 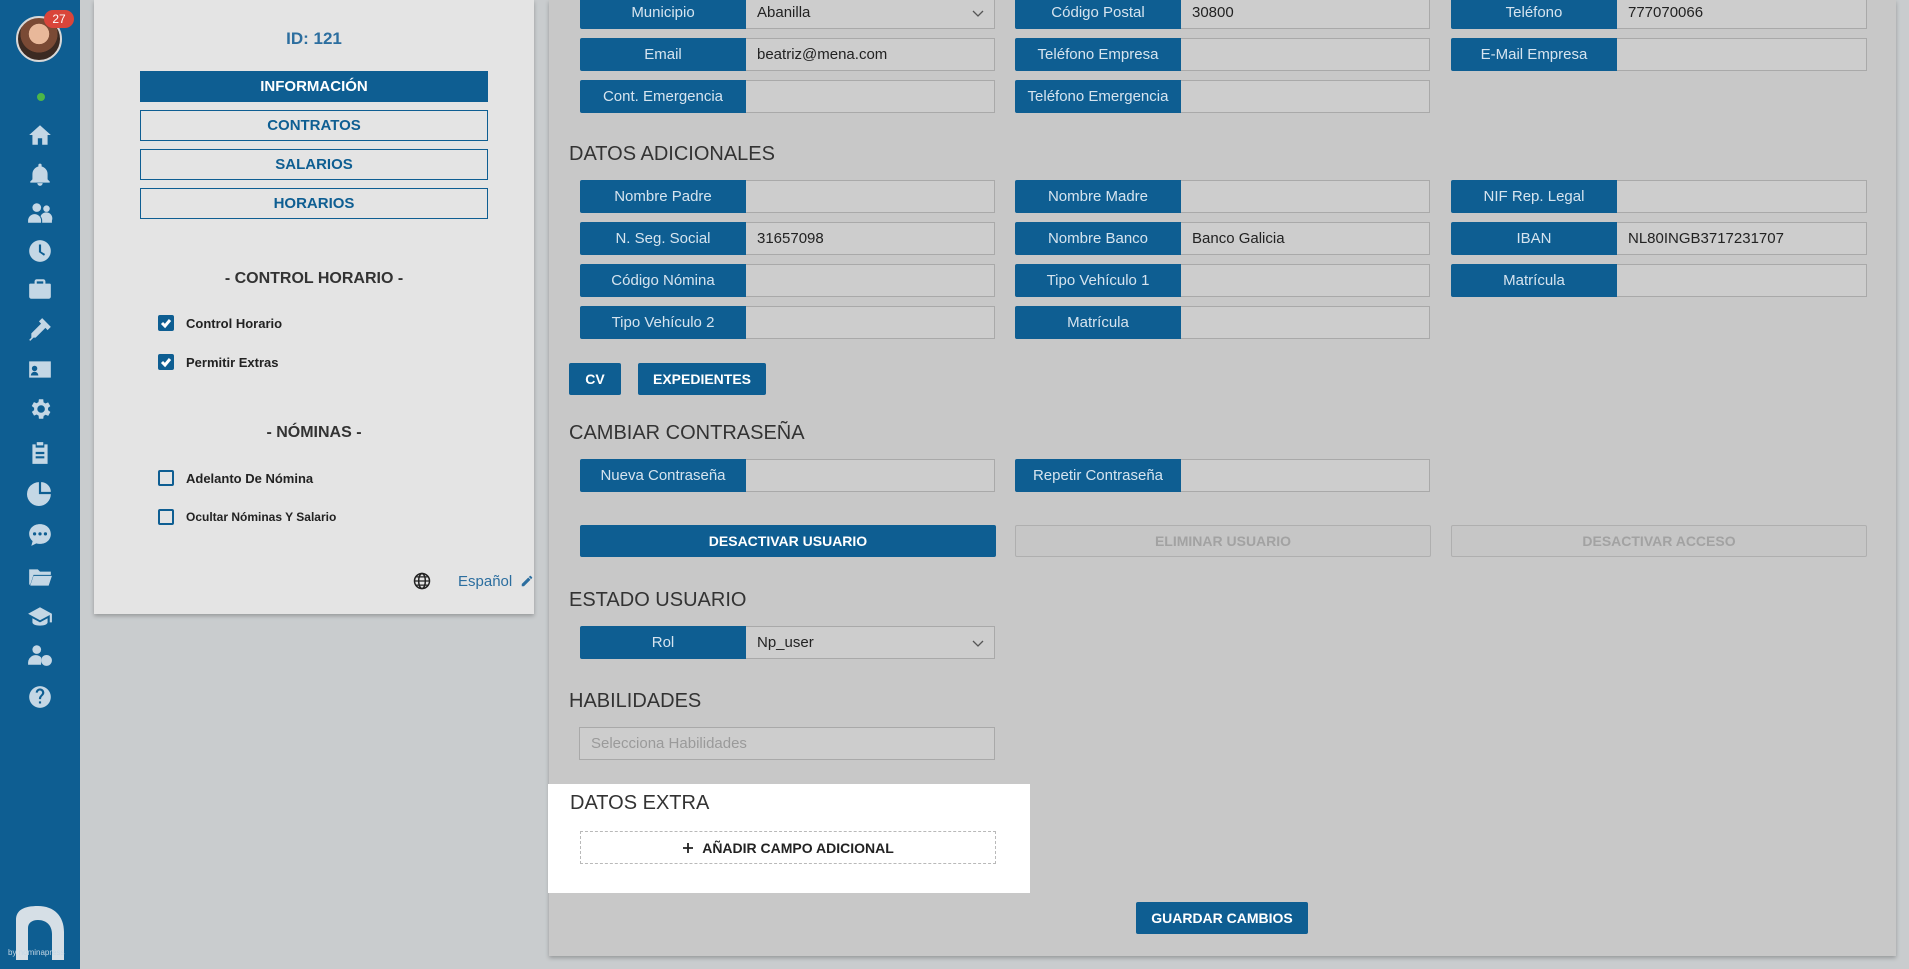 What do you see at coordinates (218, 362) in the screenshot?
I see `permitir-extras-option: Permitir Extras` at bounding box center [218, 362].